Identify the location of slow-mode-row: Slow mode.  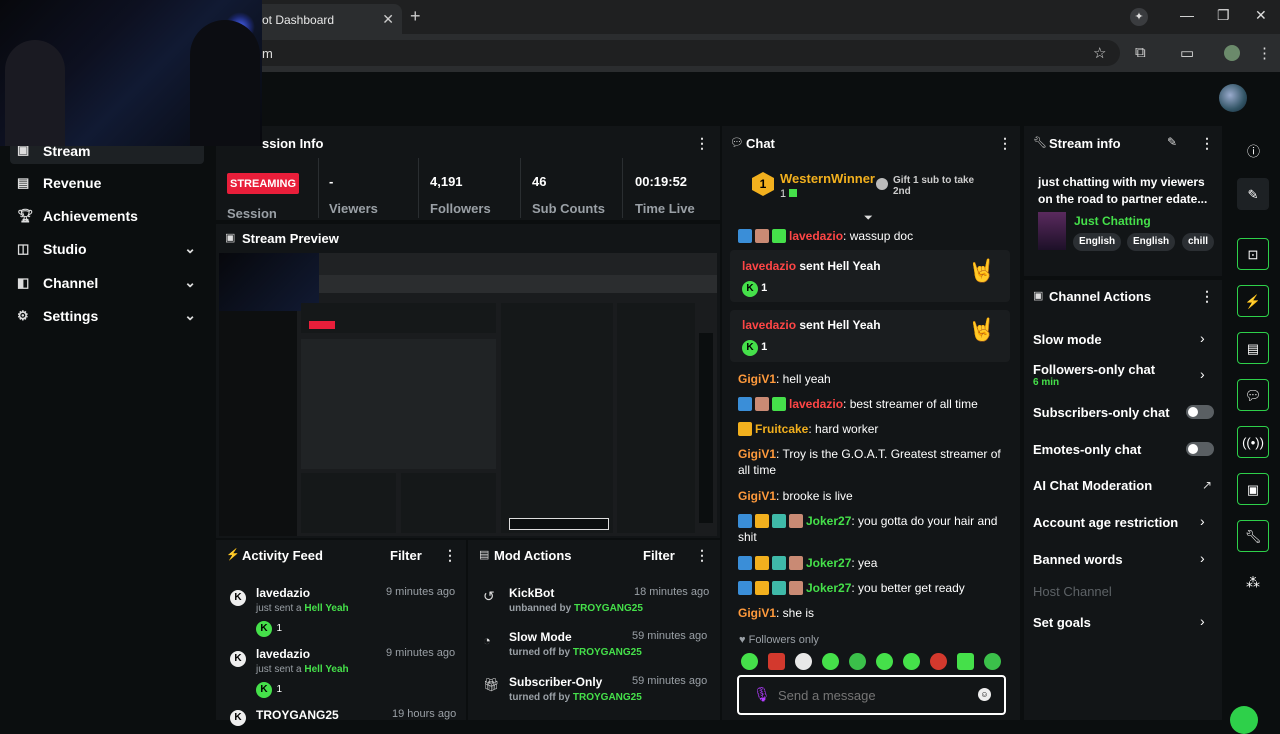
(1067, 339).